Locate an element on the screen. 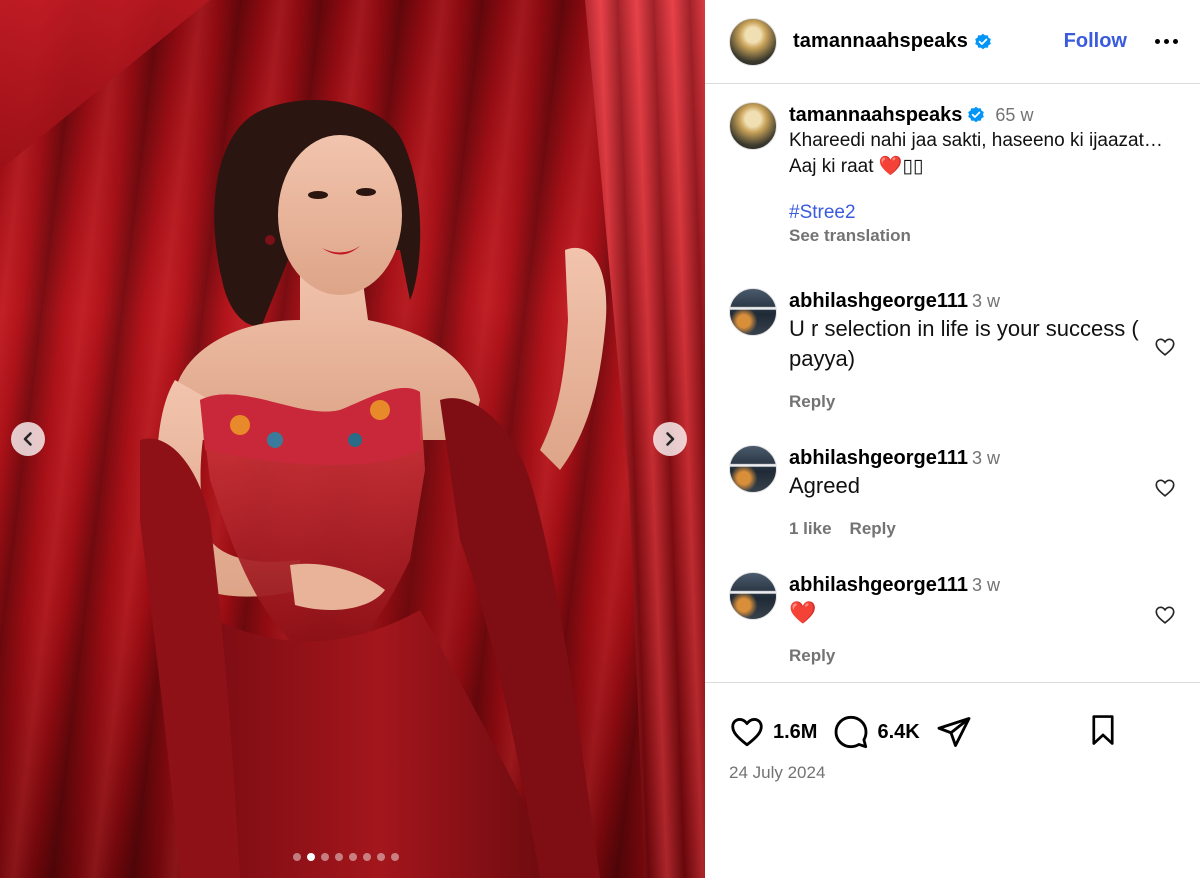  author-username-row: tamannaahspeaks is located at coordinates (892, 41).